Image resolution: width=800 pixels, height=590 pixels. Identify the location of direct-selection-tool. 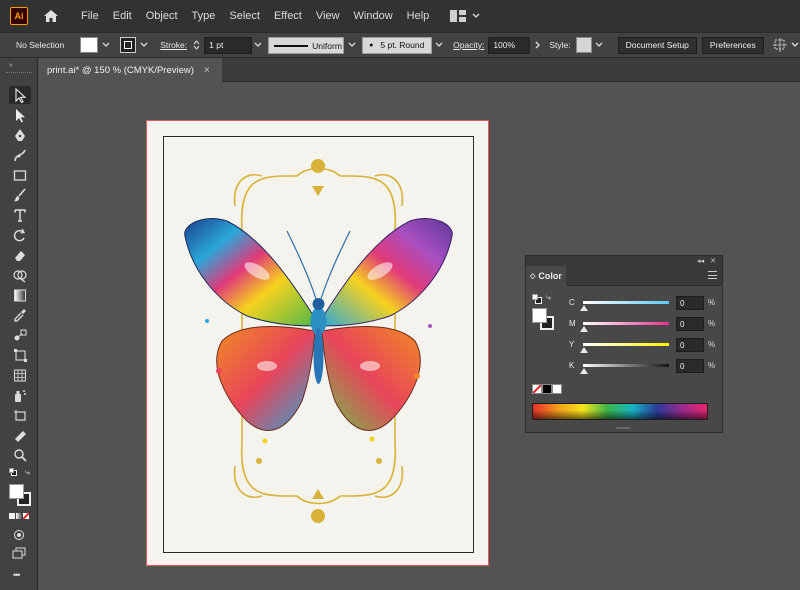
(20, 115).